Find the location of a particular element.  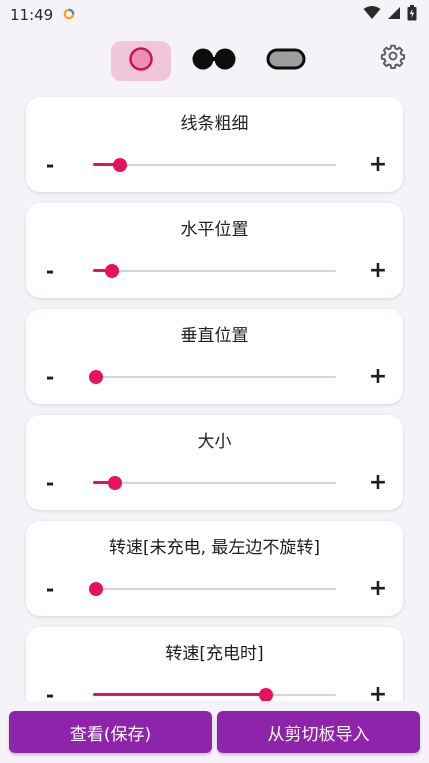

slider-card-size: 大小 - + is located at coordinates (214, 462).